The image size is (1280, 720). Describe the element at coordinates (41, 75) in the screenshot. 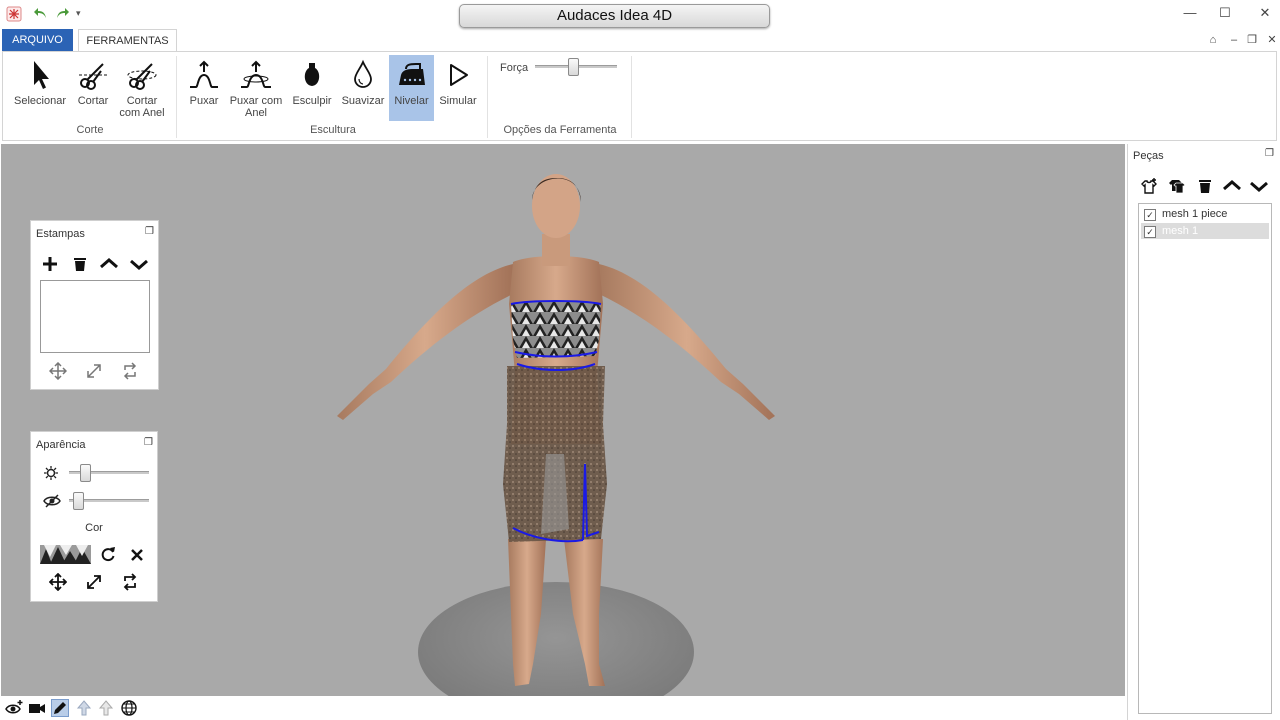

I see `cursor-arrow-icon` at that location.